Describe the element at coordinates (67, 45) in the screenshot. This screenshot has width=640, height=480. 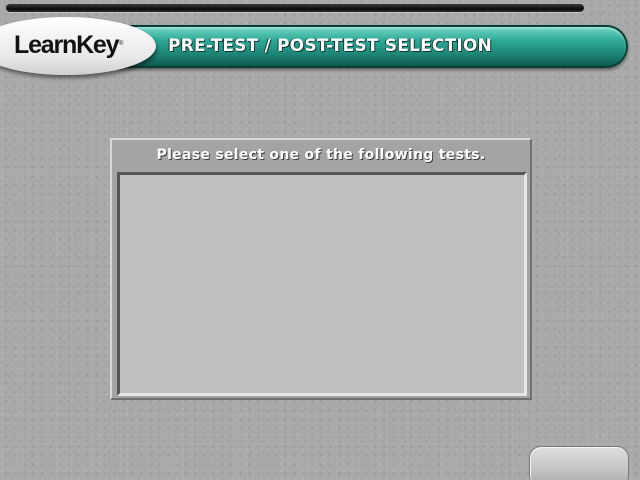
I see `learnkey-logo: LearnKey` at that location.